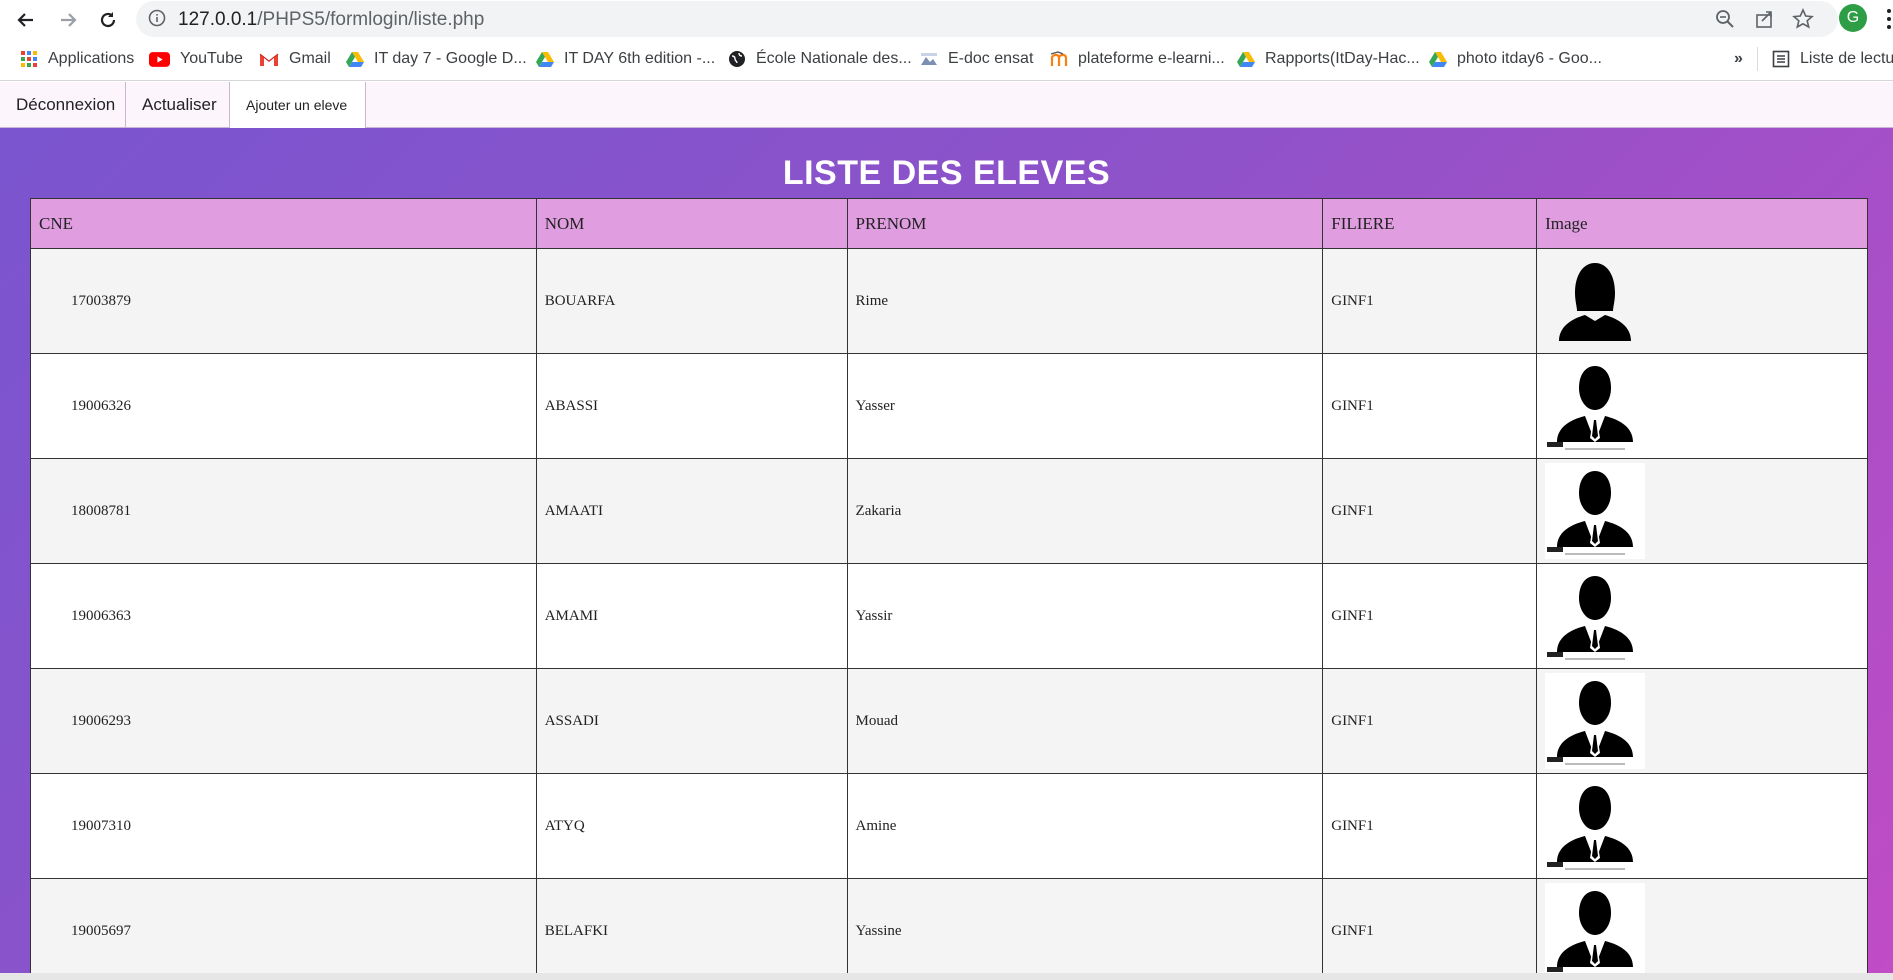 The image size is (1893, 980). Describe the element at coordinates (269, 59) in the screenshot. I see `gmail-icon` at that location.